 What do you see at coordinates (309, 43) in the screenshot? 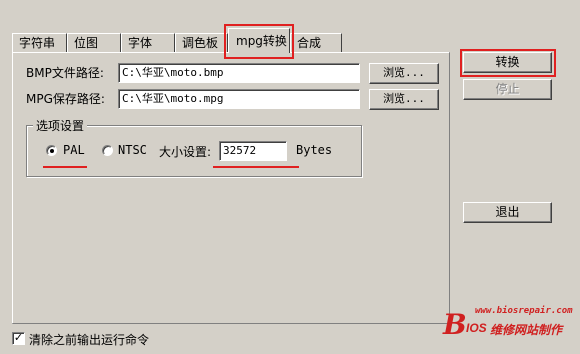
I see `tab-label: 合成` at bounding box center [309, 43].